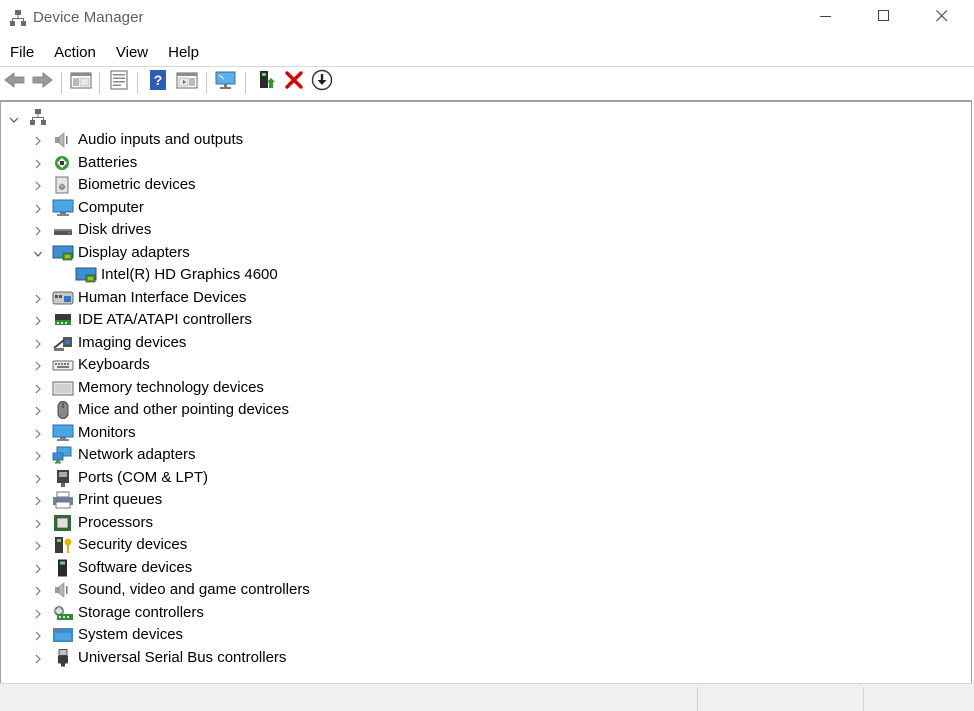  I want to click on scan-hardware-changes-icon, so click(226, 82).